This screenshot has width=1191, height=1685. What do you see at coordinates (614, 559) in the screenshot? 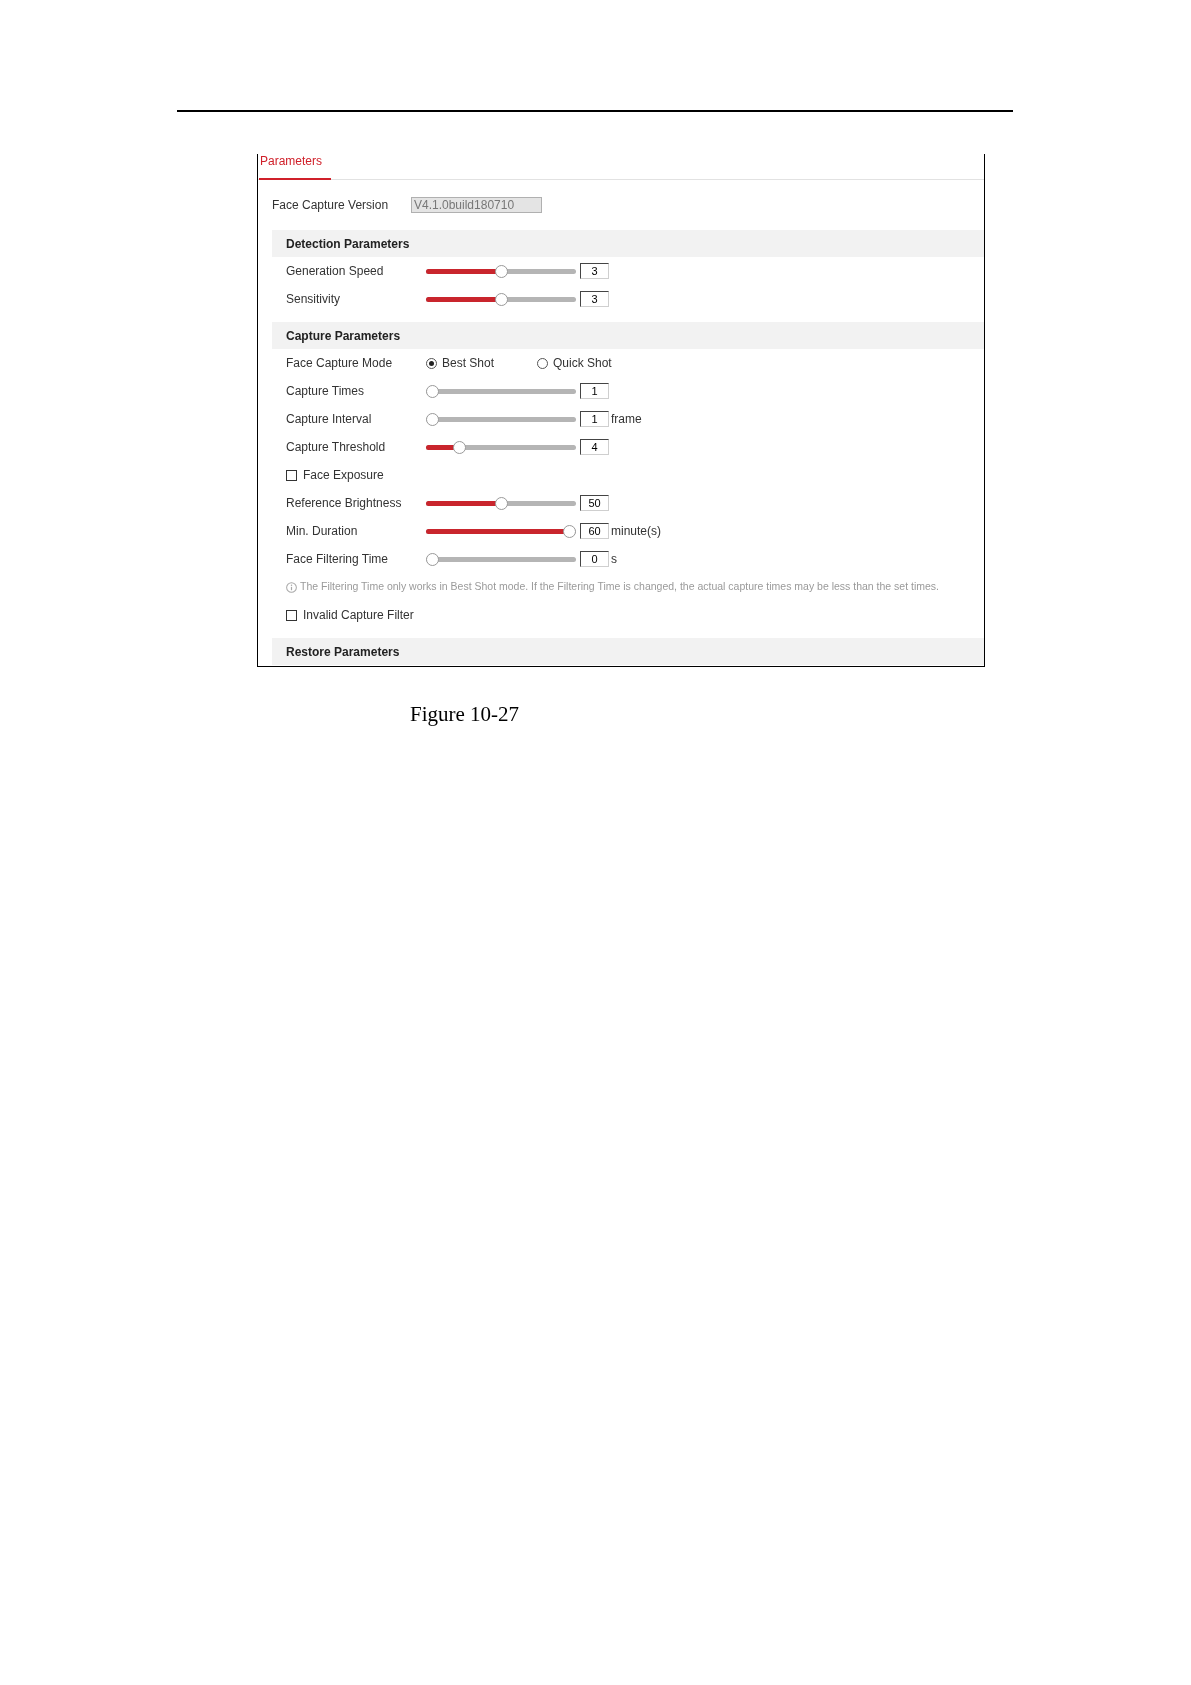
I see `unit-label: s` at bounding box center [614, 559].